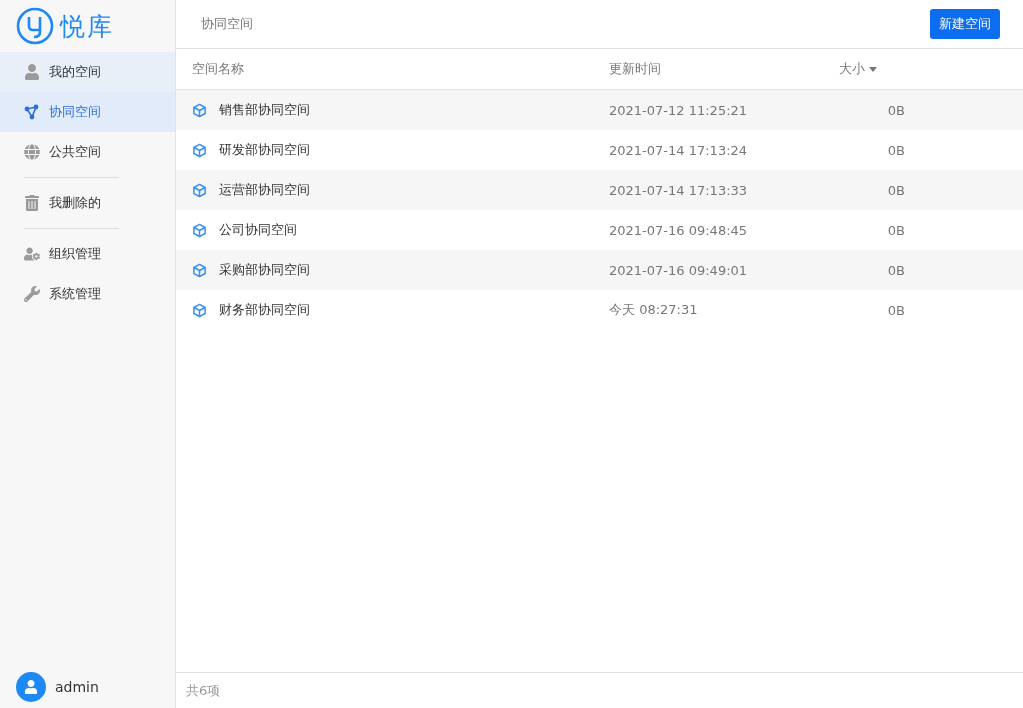 The width and height of the screenshot is (1023, 708). What do you see at coordinates (679, 150) in the screenshot?
I see `updated-time: 2021-07-14 17:13:24` at bounding box center [679, 150].